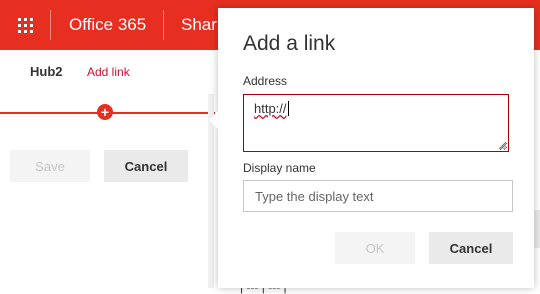 Image resolution: width=540 pixels, height=294 pixels. I want to click on address-field: http://, so click(376, 123).